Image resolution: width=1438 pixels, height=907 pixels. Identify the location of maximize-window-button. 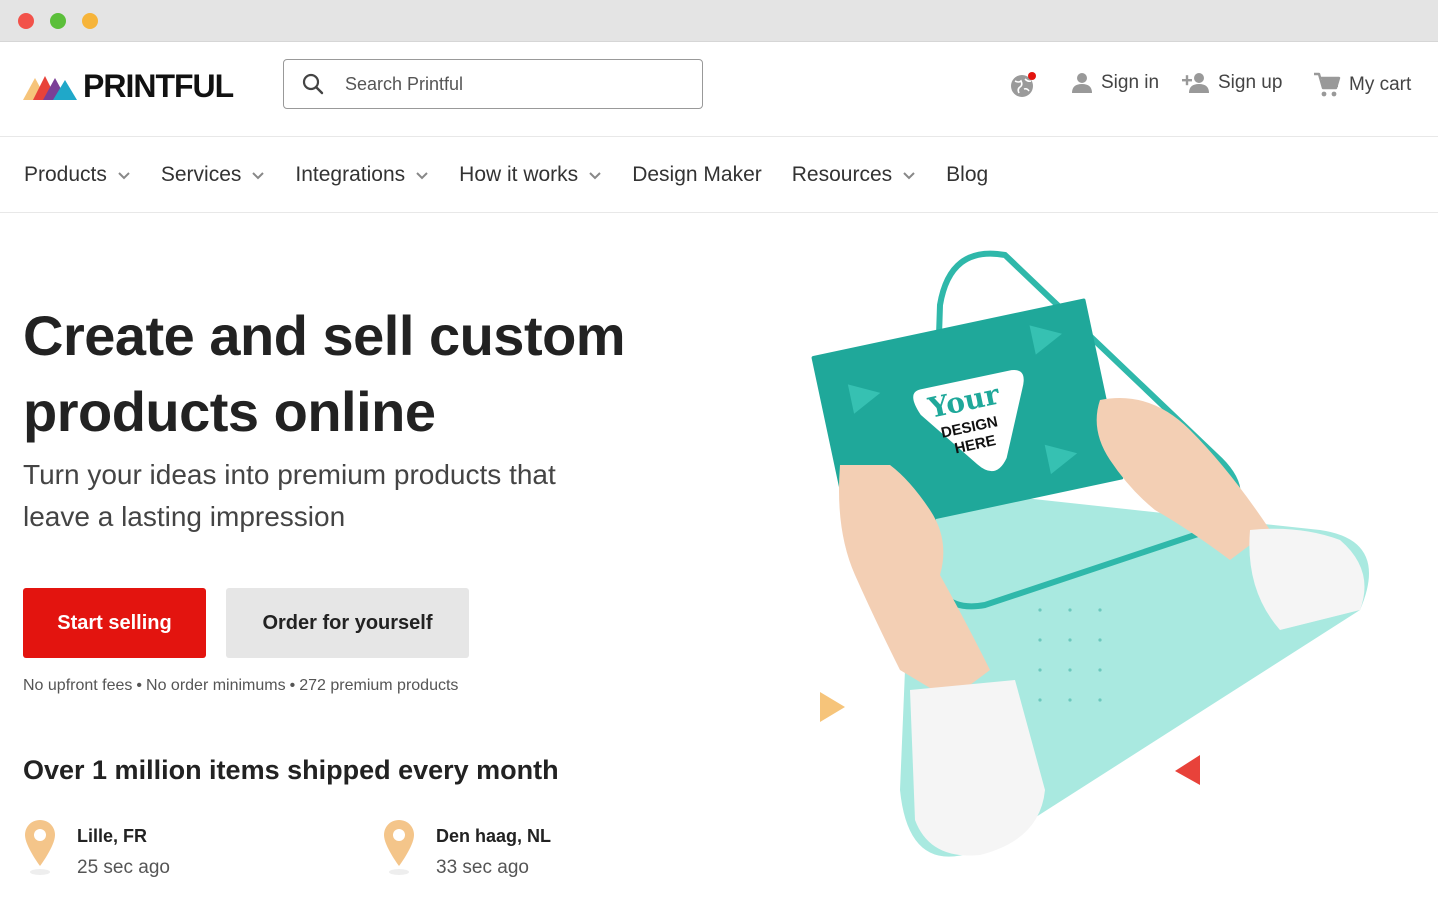
(58, 21).